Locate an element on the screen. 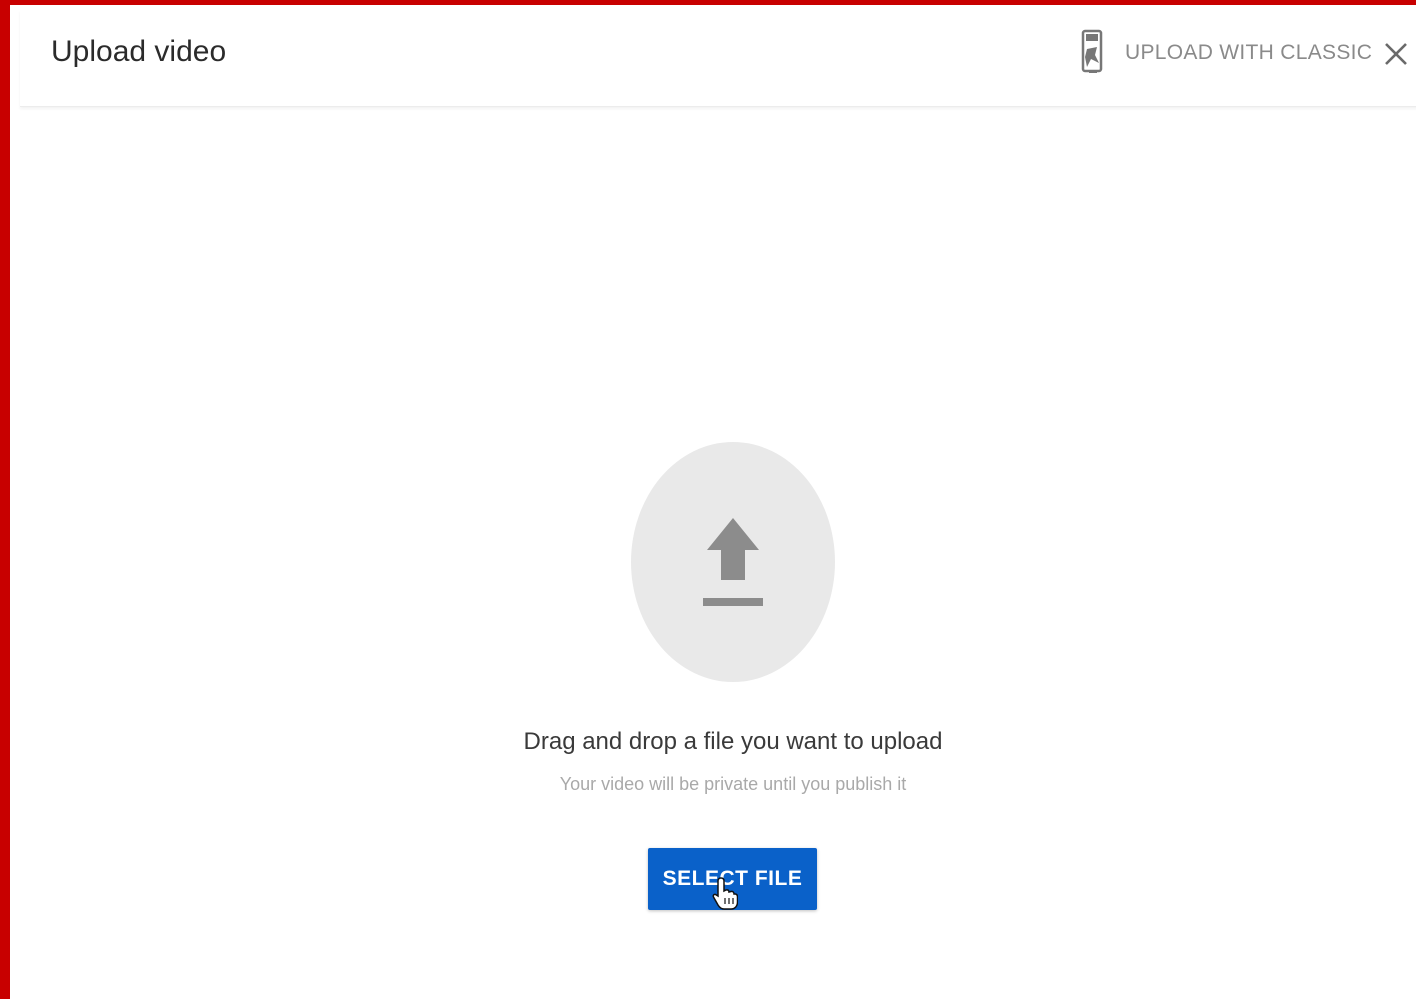 This screenshot has height=1004, width=1416. upload-with-classic-label: UPLOAD WITH CLASSIC is located at coordinates (1249, 52).